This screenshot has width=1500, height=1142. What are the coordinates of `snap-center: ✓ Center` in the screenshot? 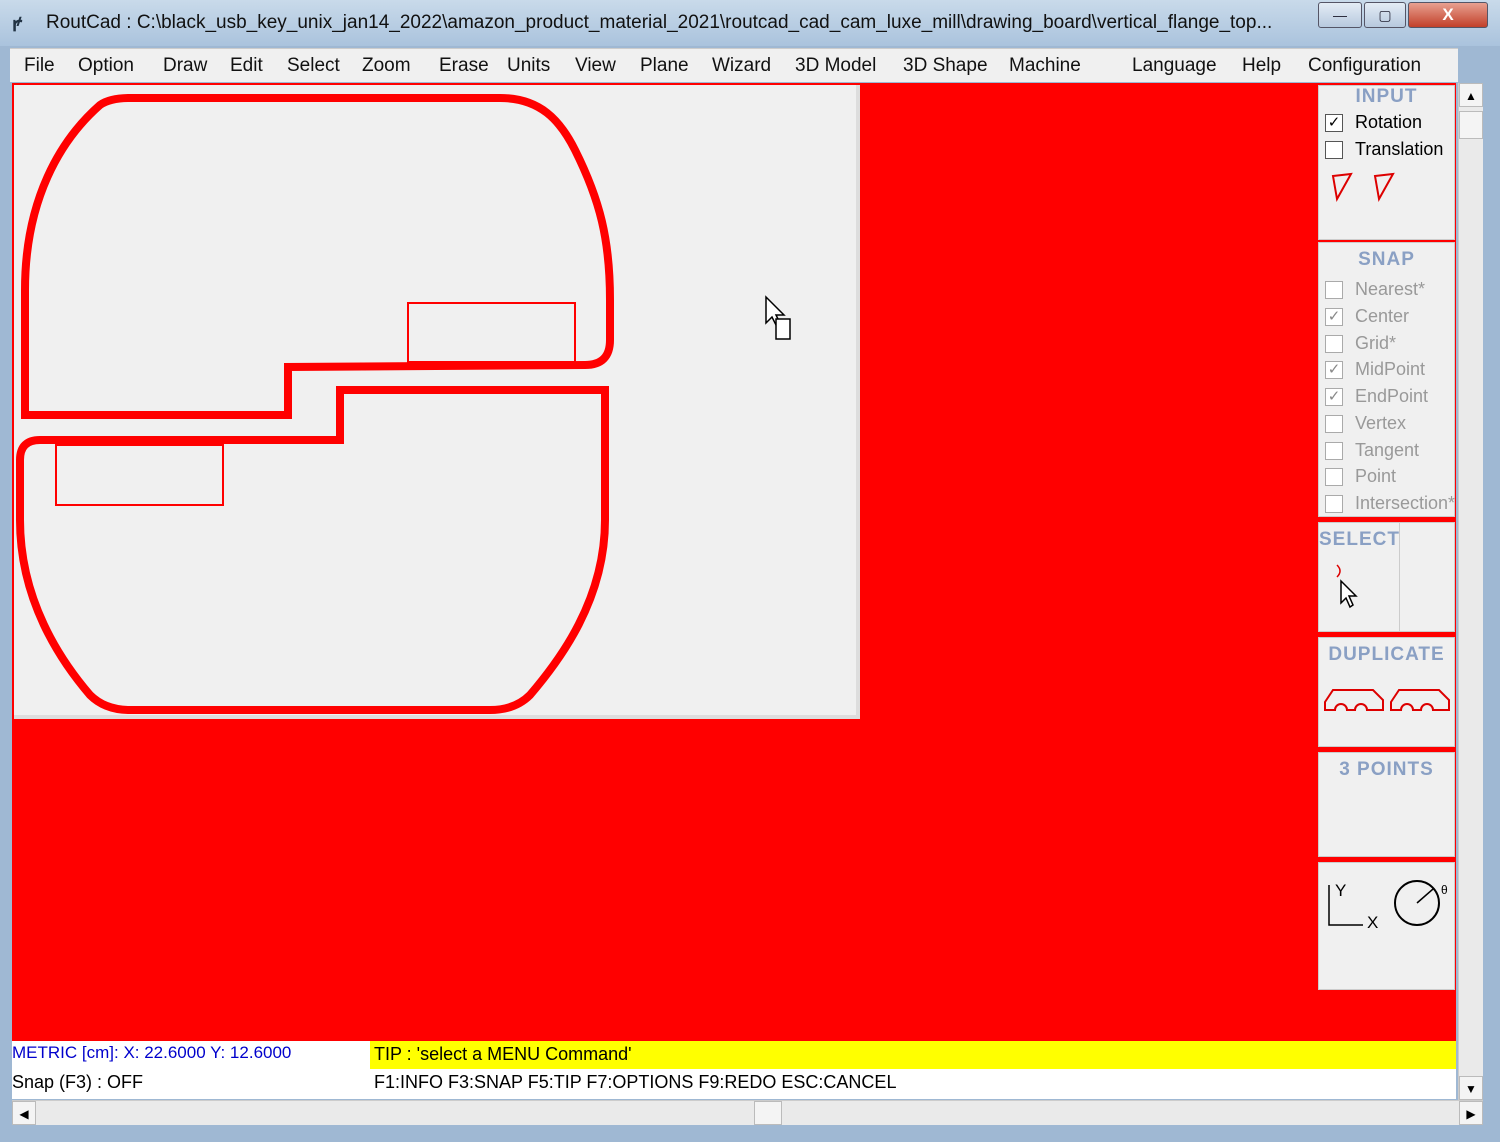 It's located at (1367, 316).